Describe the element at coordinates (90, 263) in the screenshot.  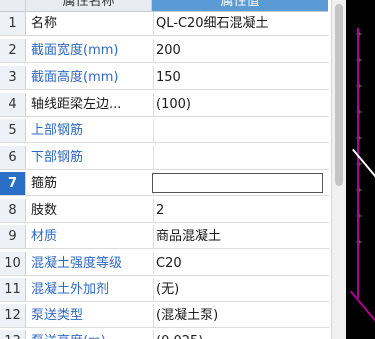
I see `property-name: 混凝土强度等级` at that location.